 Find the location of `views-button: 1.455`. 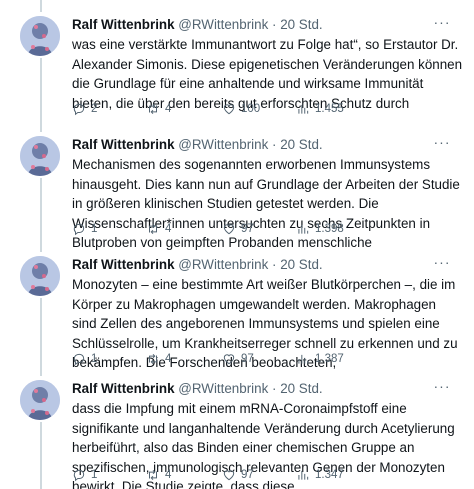

views-button: 1.455 is located at coordinates (320, 109).